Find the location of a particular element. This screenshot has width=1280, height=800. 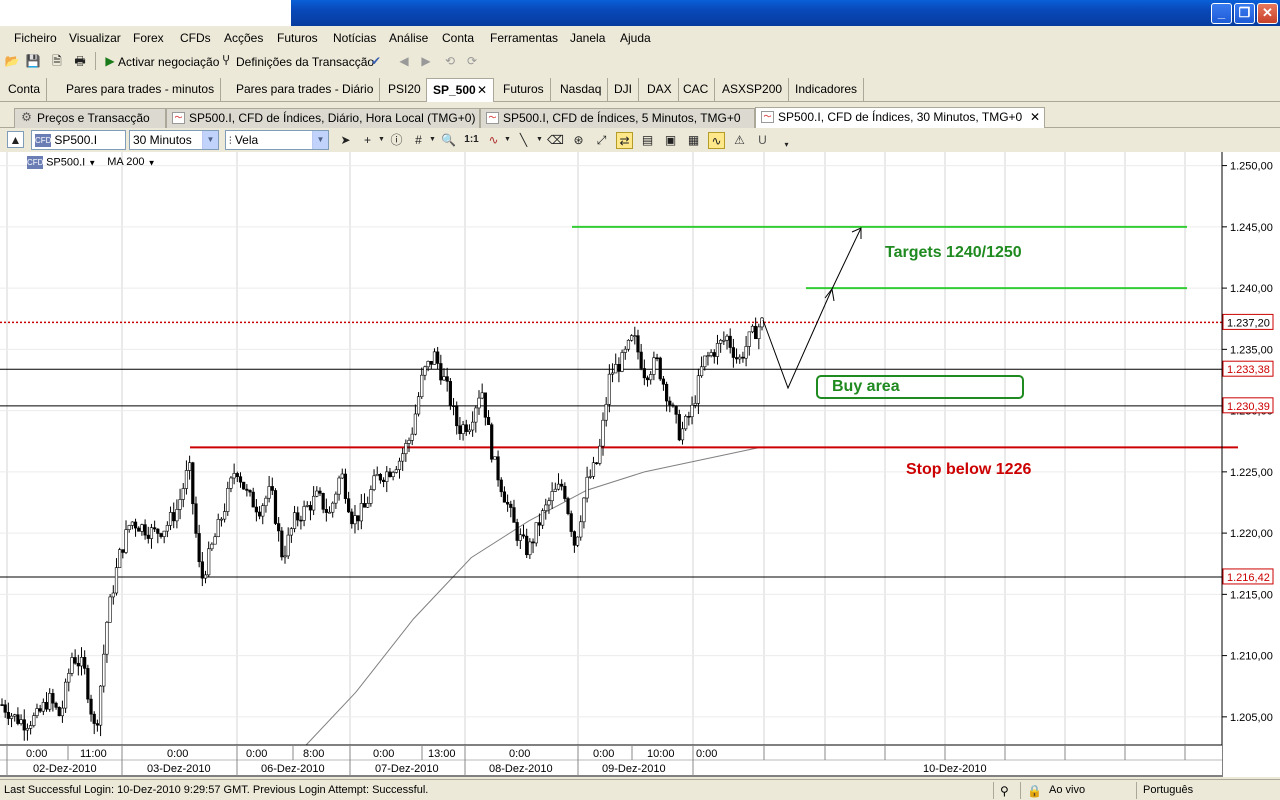

legend-symbol: SP500.I is located at coordinates (65, 162).